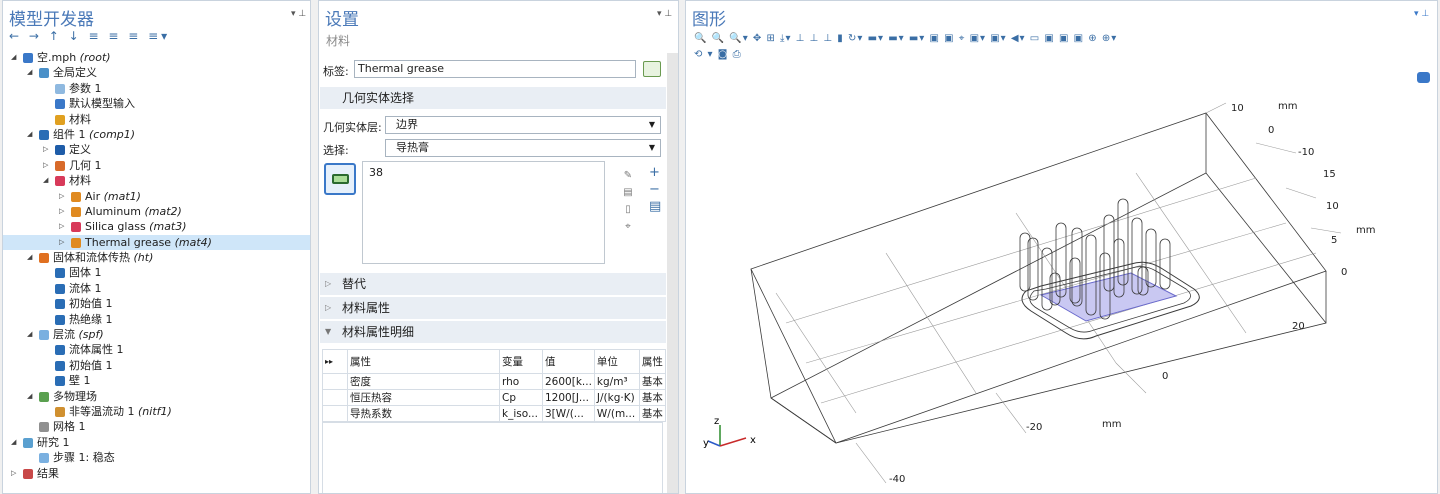 Image resolution: width=1440 pixels, height=494 pixels. I want to click on tree-node: ◢ 层流 (spf), so click(156, 334).